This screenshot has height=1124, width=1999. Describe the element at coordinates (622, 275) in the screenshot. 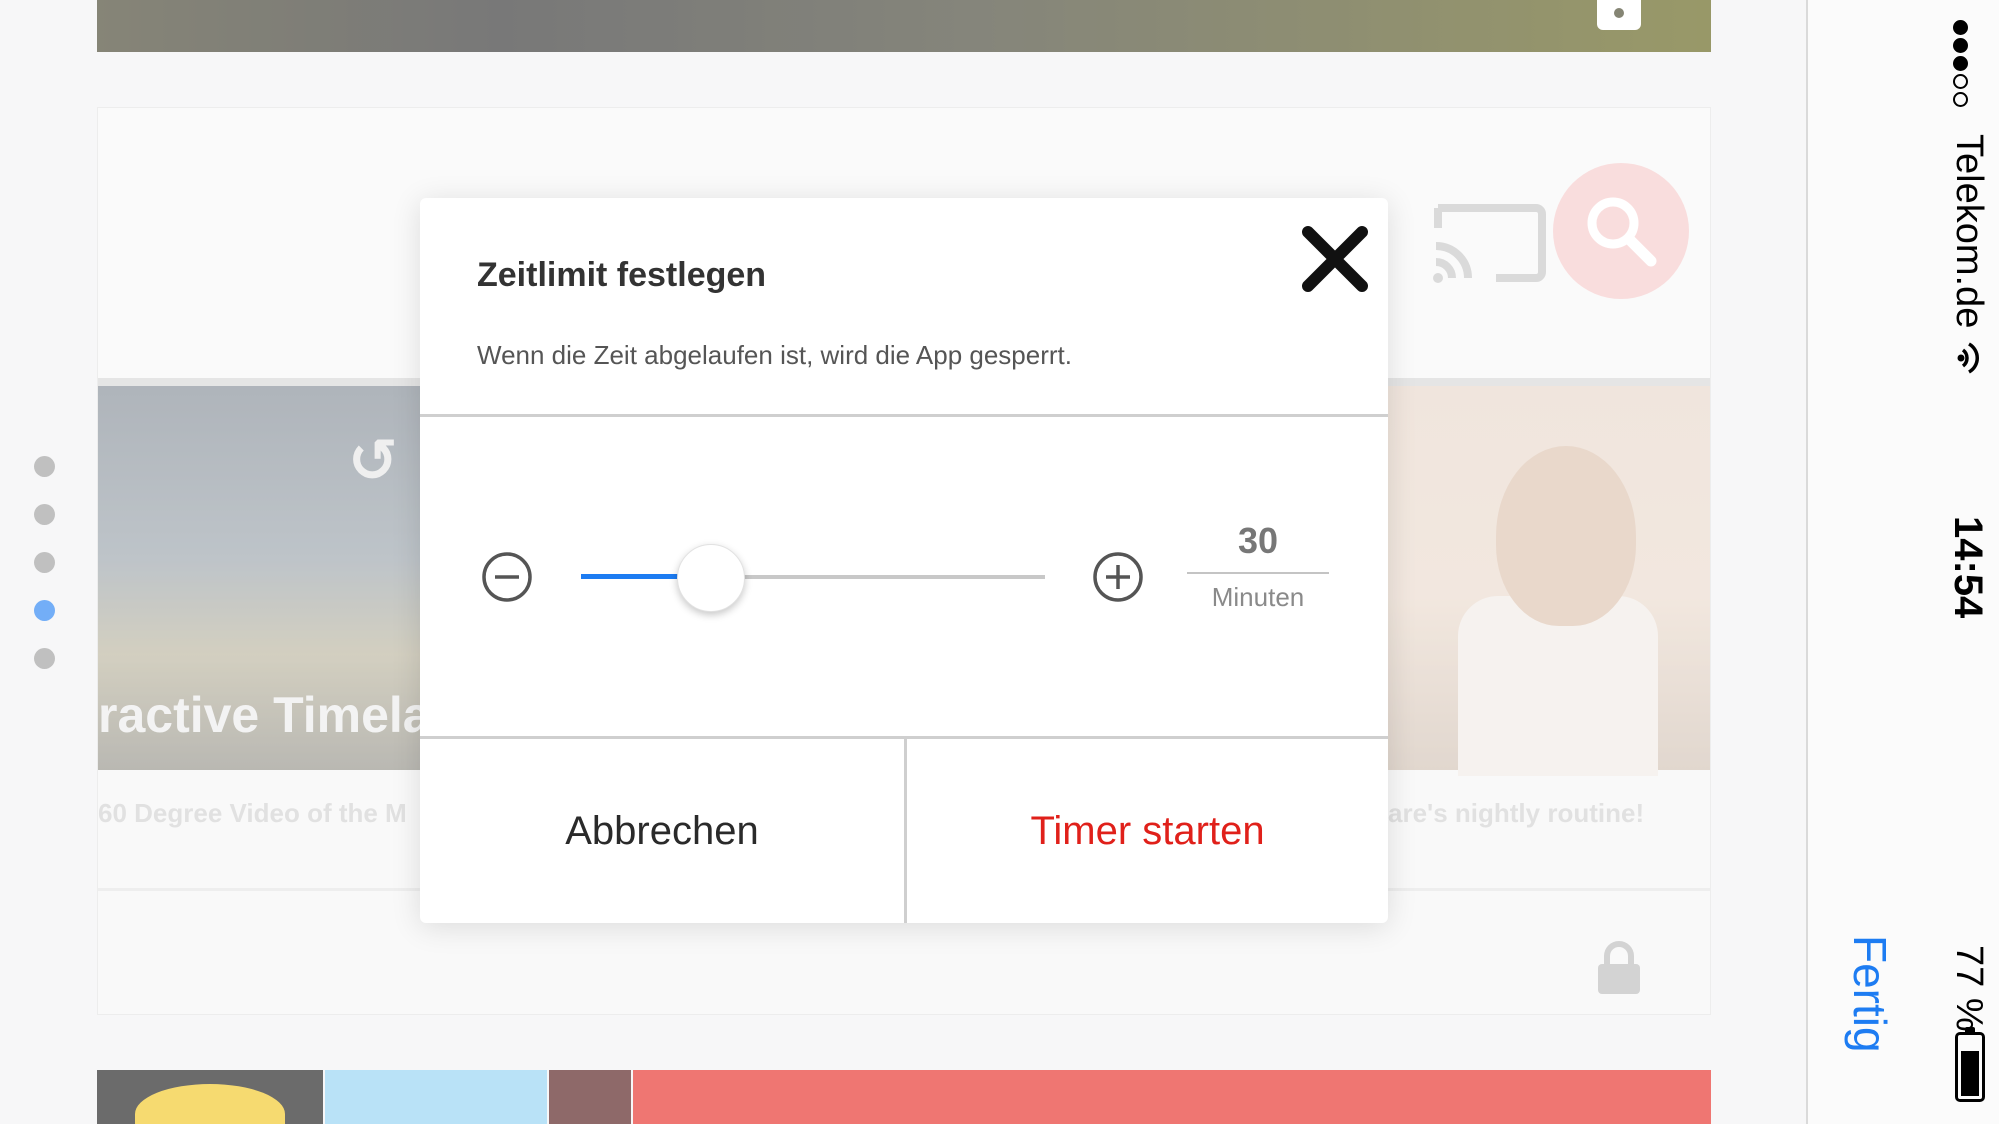

I see `dialog-title: Zeitlimit festlegen` at that location.